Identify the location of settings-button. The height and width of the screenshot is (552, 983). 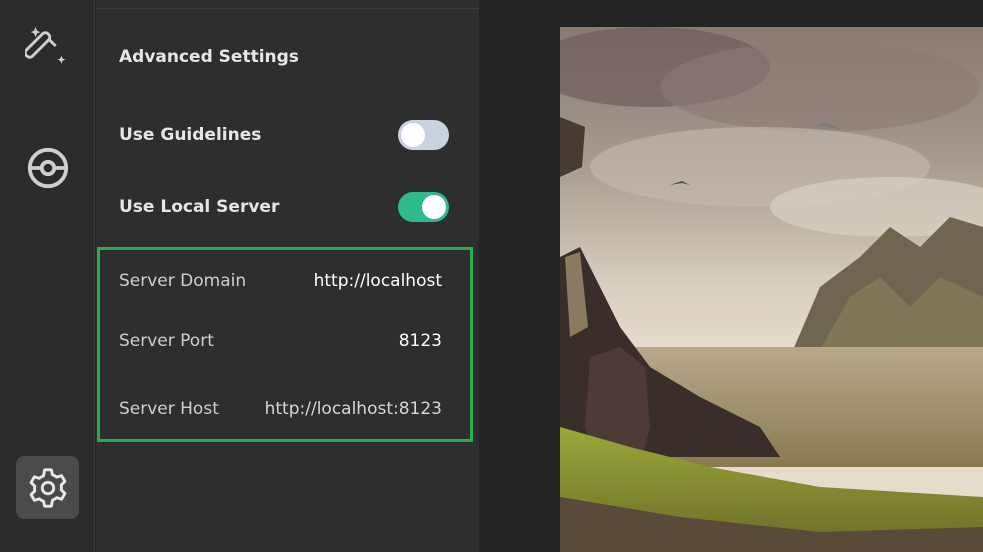
(47, 487).